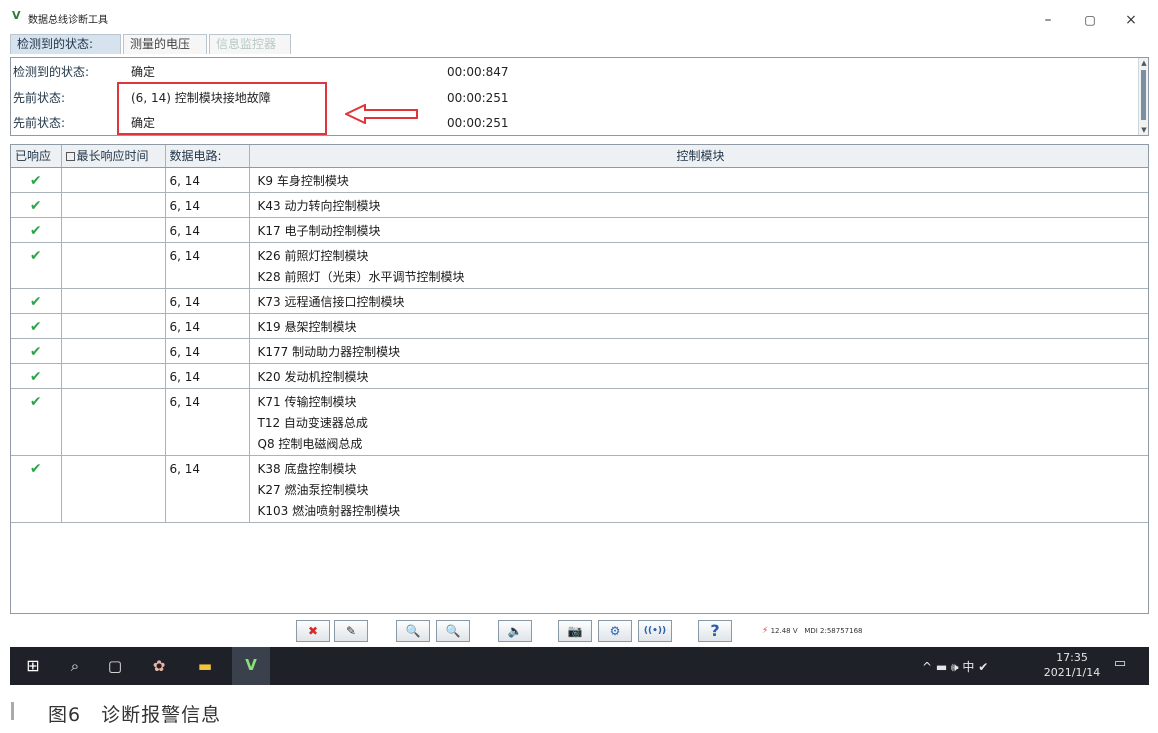 Image resolution: width=1158 pixels, height=733 pixels. Describe the element at coordinates (698, 156) in the screenshot. I see `column-header-modules: 控制模块` at that location.